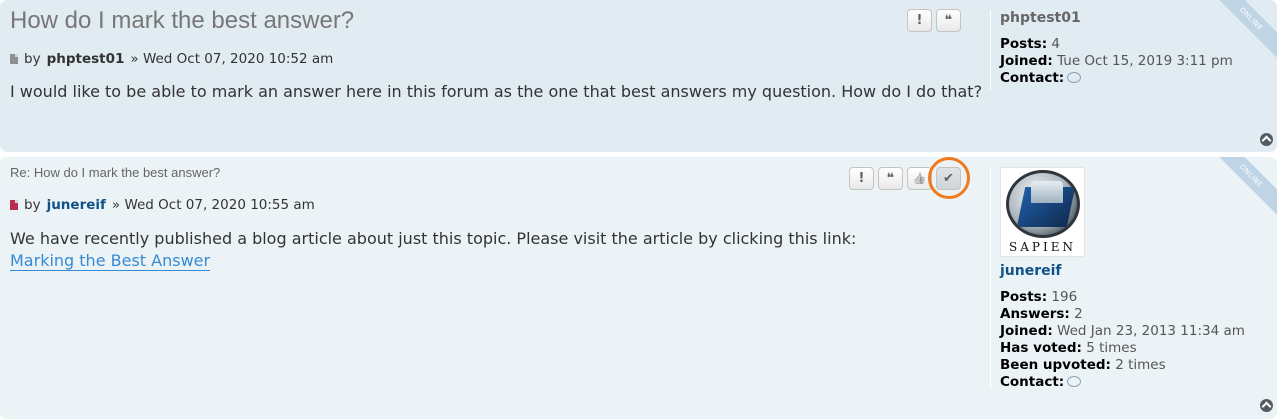 The height and width of the screenshot is (419, 1277). Describe the element at coordinates (213, 205) in the screenshot. I see `post-timestamp: » Wed Oct 07, 2020 10:55 am` at that location.